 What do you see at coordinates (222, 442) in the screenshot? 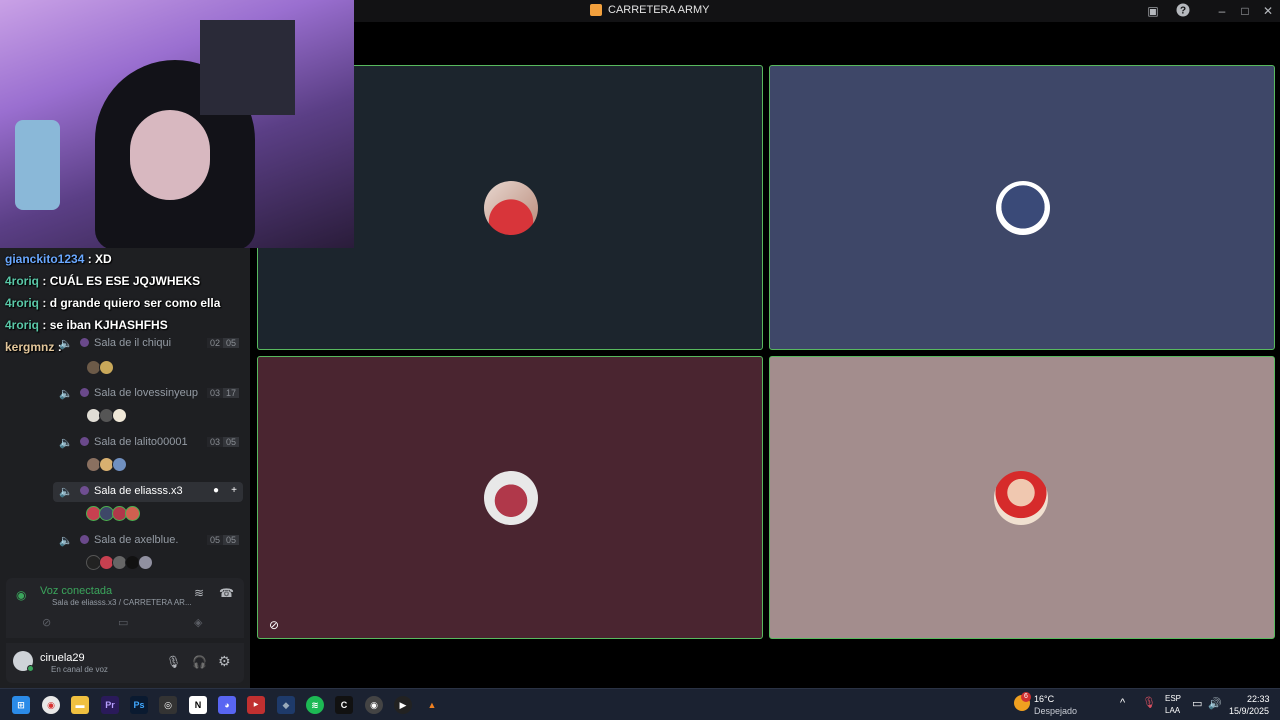
I see `user-count: 03 05` at bounding box center [222, 442].